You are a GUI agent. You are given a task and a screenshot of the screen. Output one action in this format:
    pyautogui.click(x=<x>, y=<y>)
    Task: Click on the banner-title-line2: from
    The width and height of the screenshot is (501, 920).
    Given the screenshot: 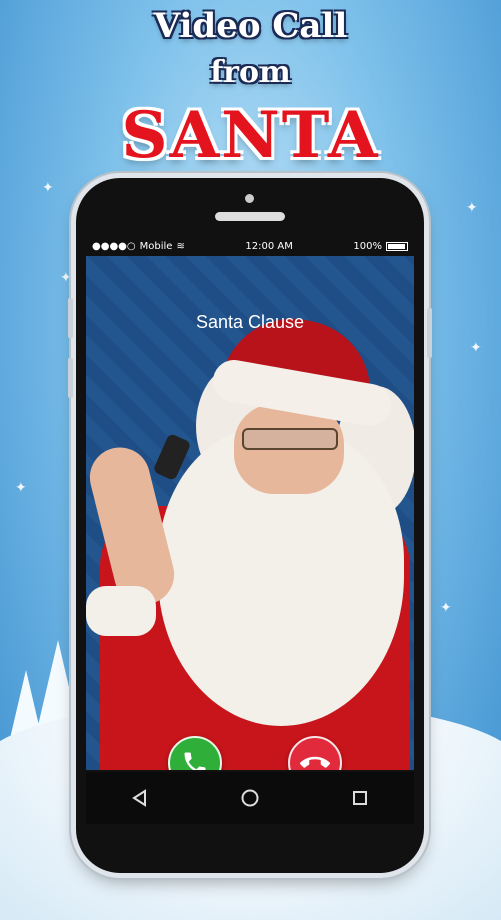 What is the action you would take?
    pyautogui.click(x=250, y=72)
    